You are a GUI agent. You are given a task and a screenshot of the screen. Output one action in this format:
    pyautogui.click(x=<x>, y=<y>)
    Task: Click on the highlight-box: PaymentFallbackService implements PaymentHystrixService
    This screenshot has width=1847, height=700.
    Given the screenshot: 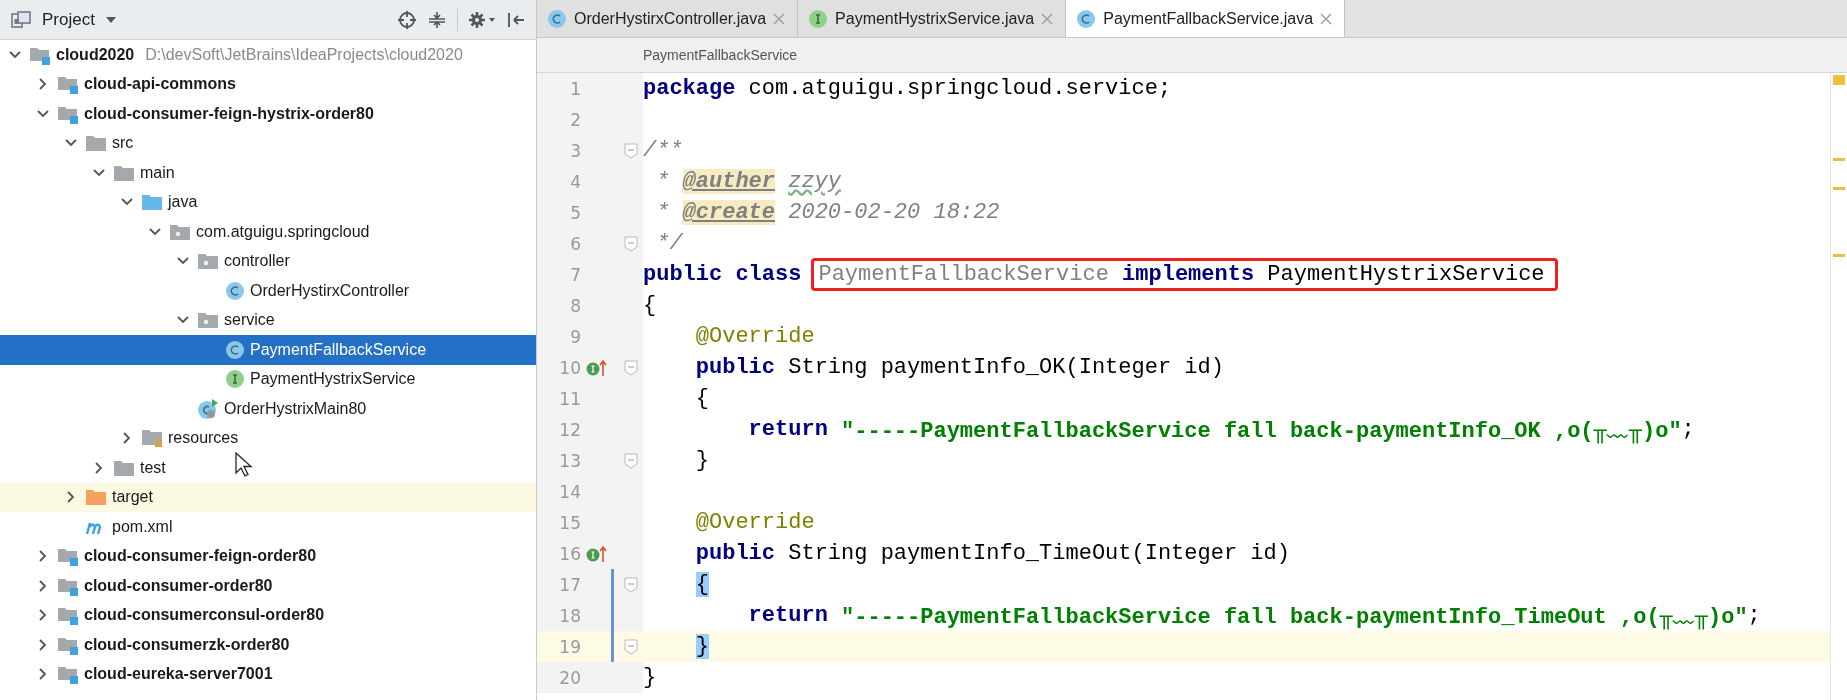 What is the action you would take?
    pyautogui.click(x=1184, y=274)
    